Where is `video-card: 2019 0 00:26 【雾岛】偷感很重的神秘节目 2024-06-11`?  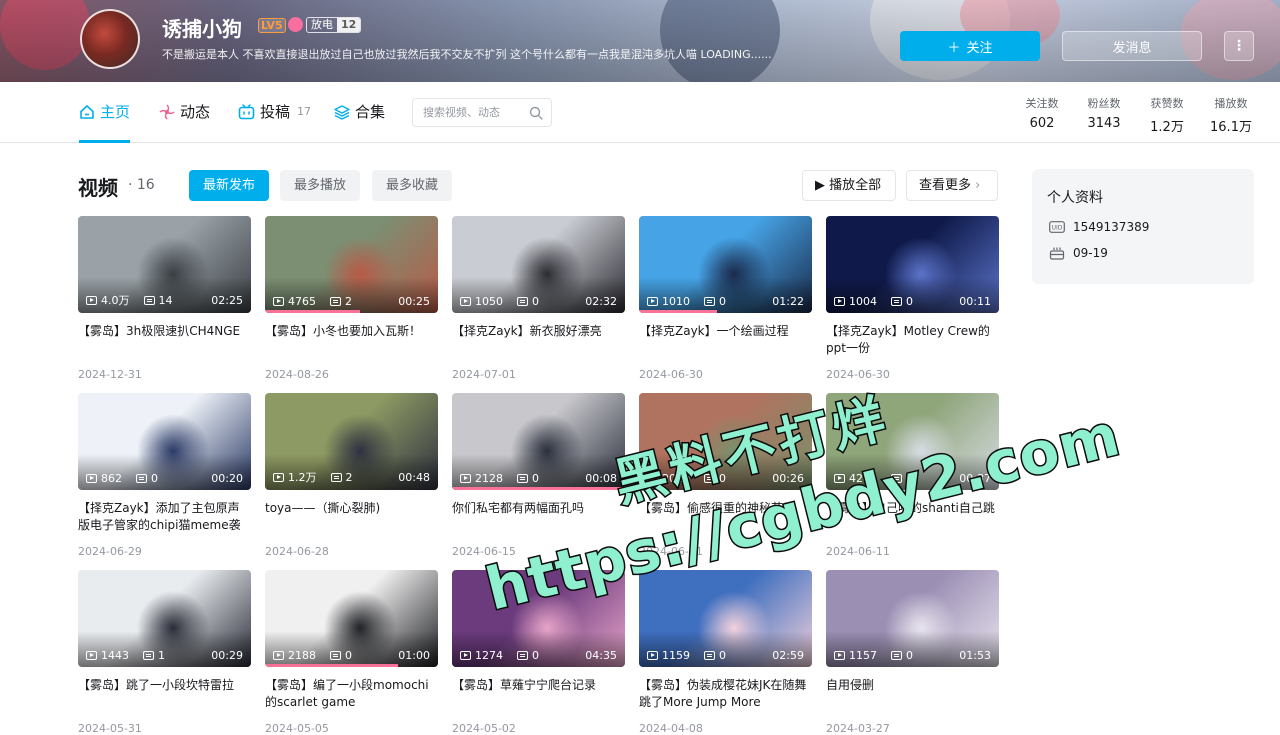
video-card: 2019 0 00:26 【雾岛】偷感很重的神秘节目 2024-06-11 is located at coordinates (725, 475).